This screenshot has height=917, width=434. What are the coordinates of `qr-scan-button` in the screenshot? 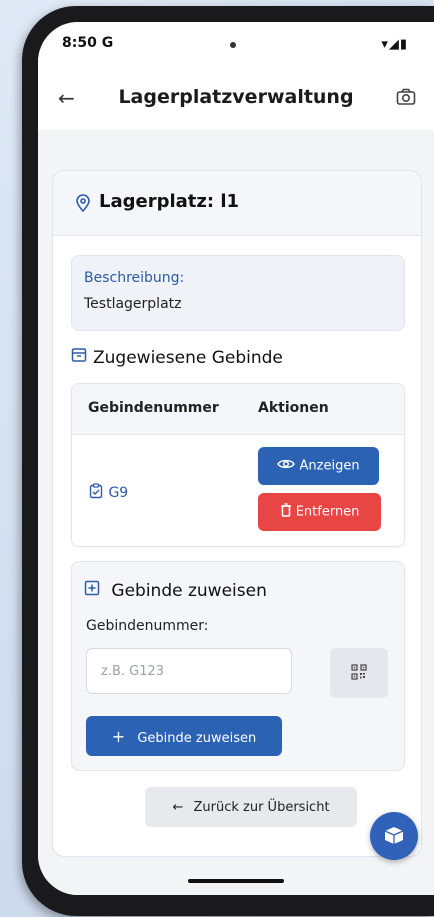 It's located at (359, 673).